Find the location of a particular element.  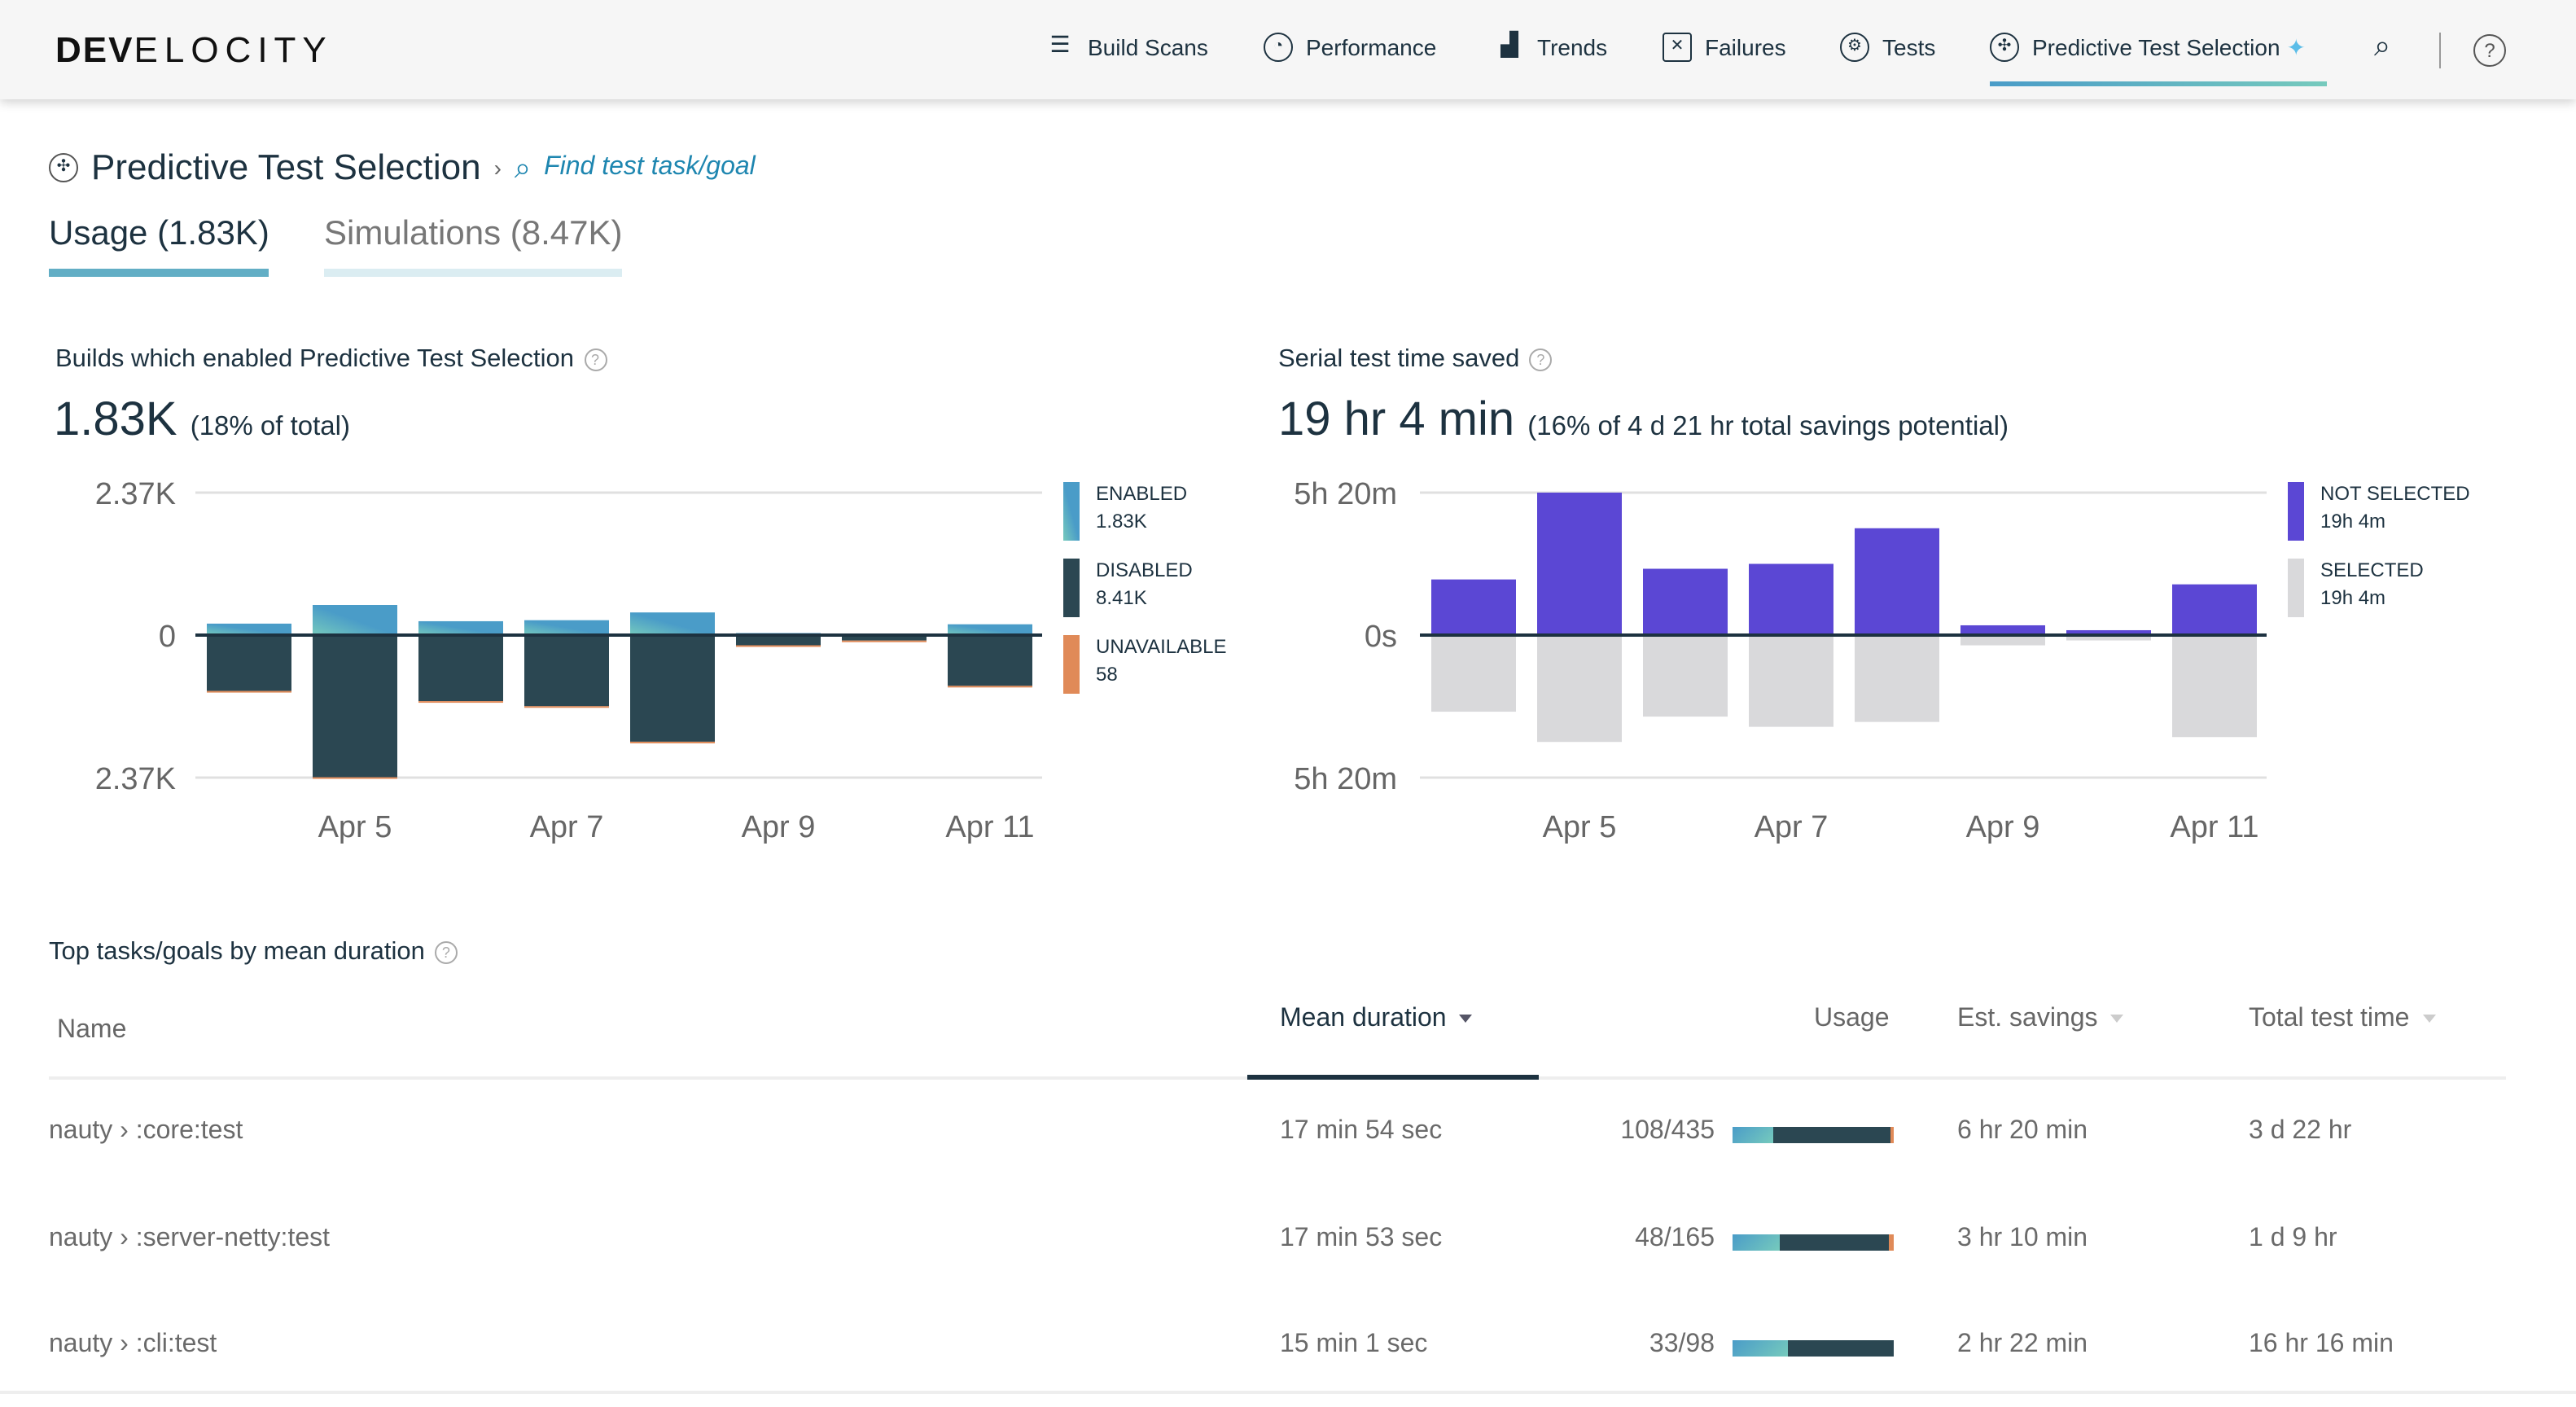

sparkle-icon: ✦ is located at coordinates (2296, 46).